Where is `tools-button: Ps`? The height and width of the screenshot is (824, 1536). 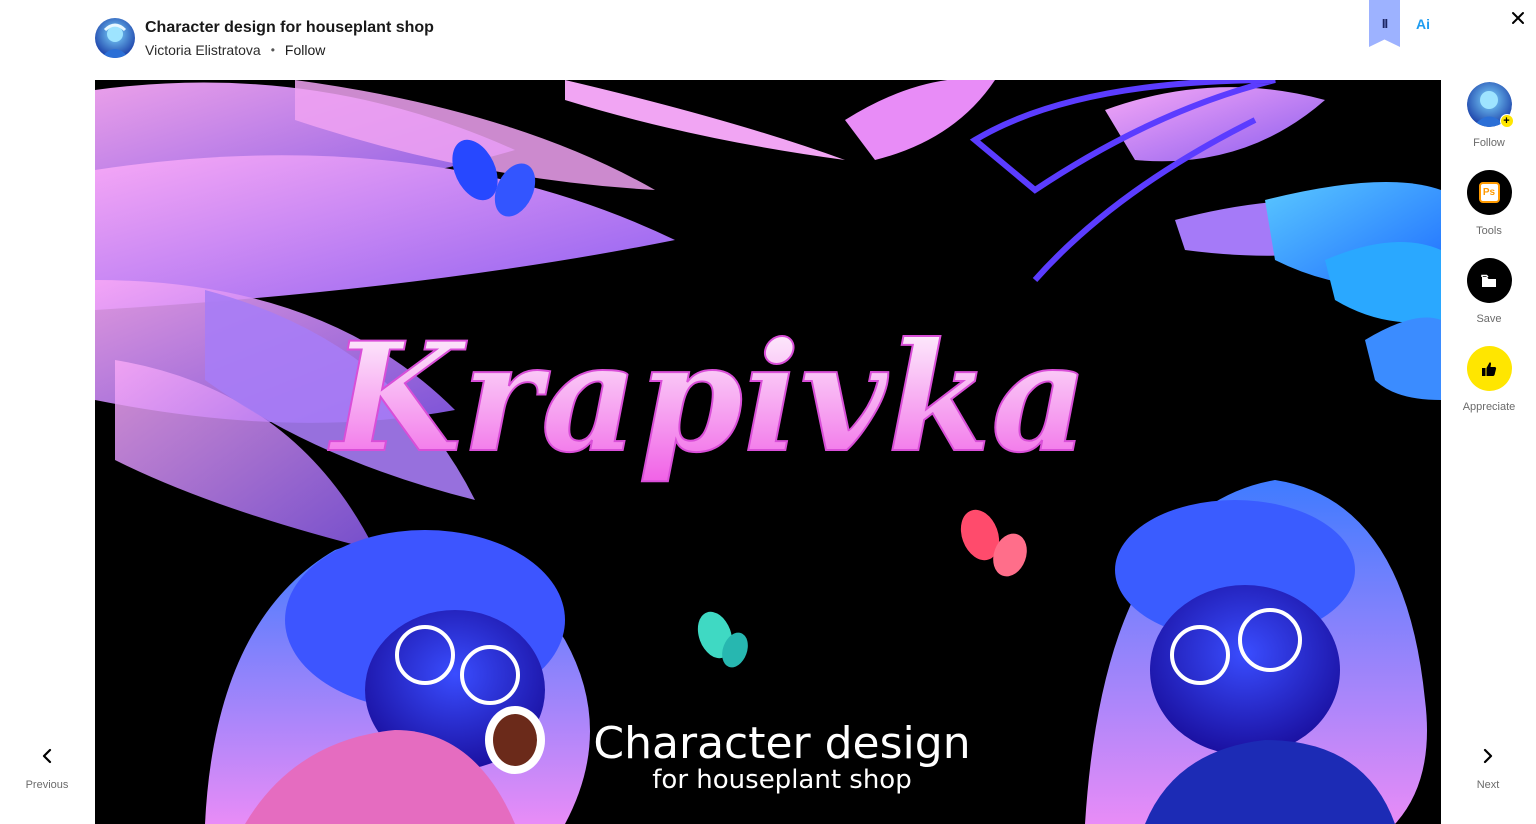 tools-button: Ps is located at coordinates (1489, 192).